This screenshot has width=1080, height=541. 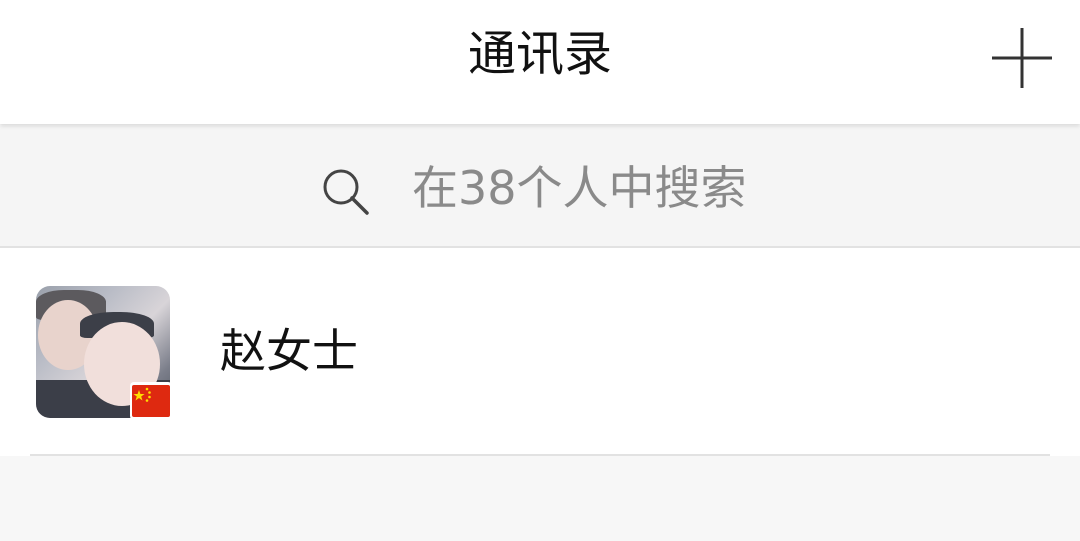 What do you see at coordinates (289, 351) in the screenshot?
I see `contact-name: 赵女士` at bounding box center [289, 351].